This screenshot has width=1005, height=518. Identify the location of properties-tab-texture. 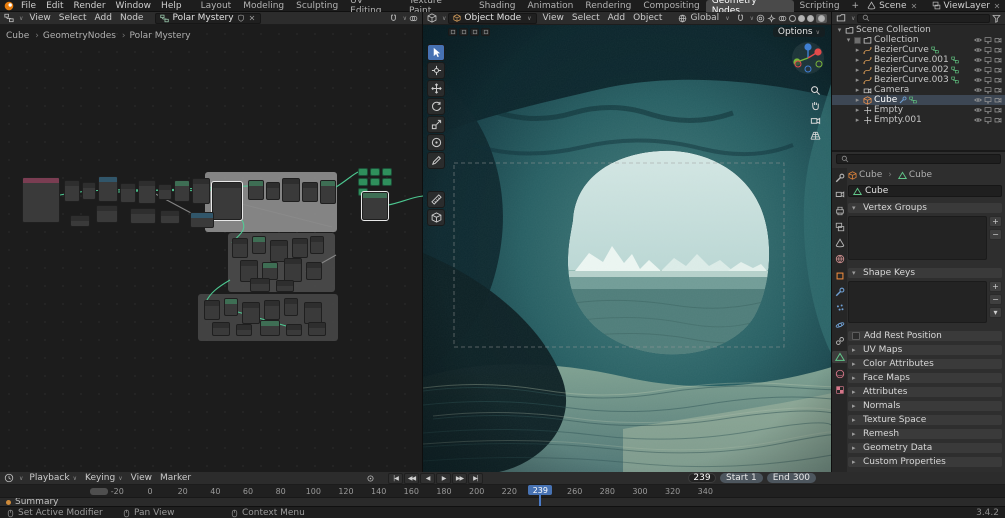
(839, 390).